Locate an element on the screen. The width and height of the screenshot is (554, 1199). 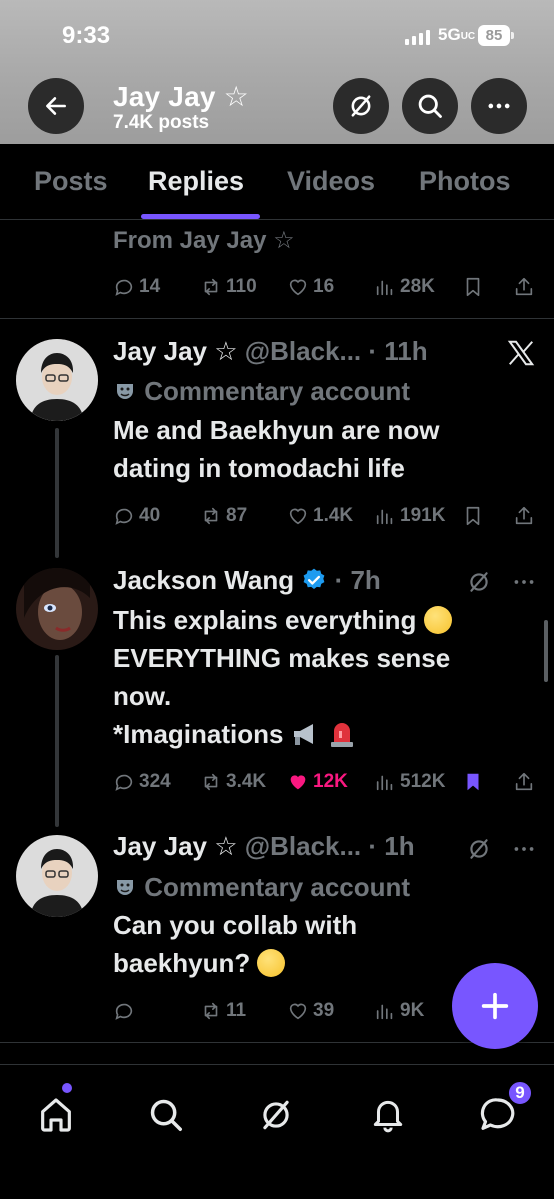
post-text-line: now. is located at coordinates (142, 696).